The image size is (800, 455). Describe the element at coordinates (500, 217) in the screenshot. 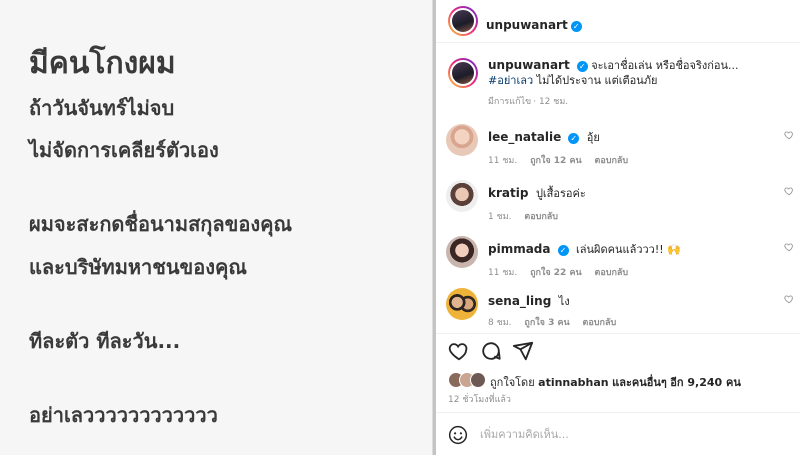

I see `comment-time: 1 ชม.` at that location.